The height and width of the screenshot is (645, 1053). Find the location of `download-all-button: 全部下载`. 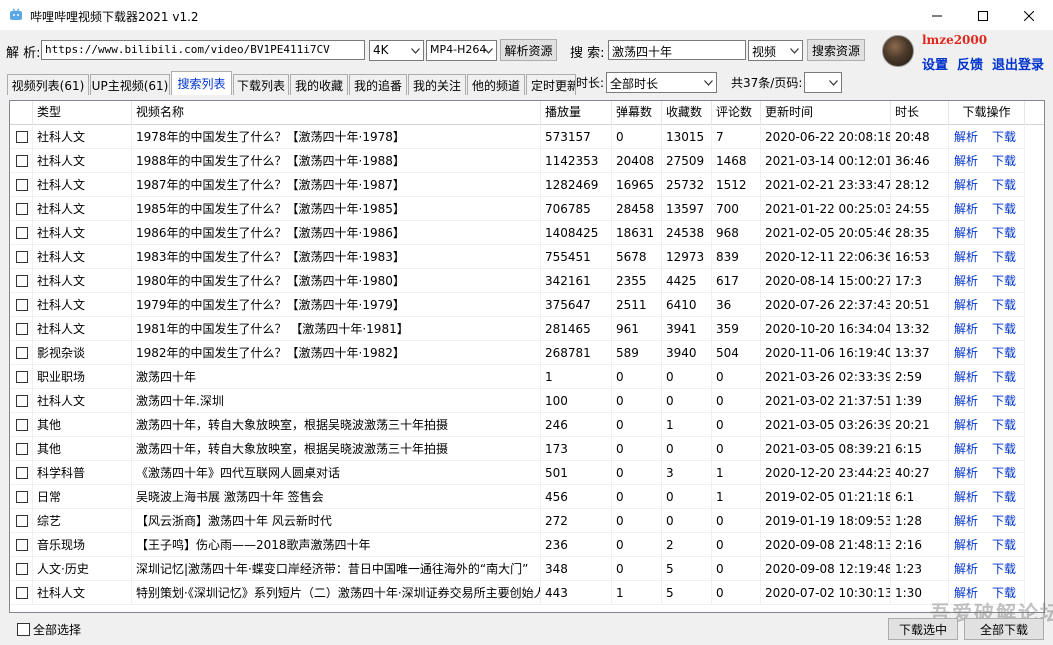

download-all-button: 全部下载 is located at coordinates (1004, 629).